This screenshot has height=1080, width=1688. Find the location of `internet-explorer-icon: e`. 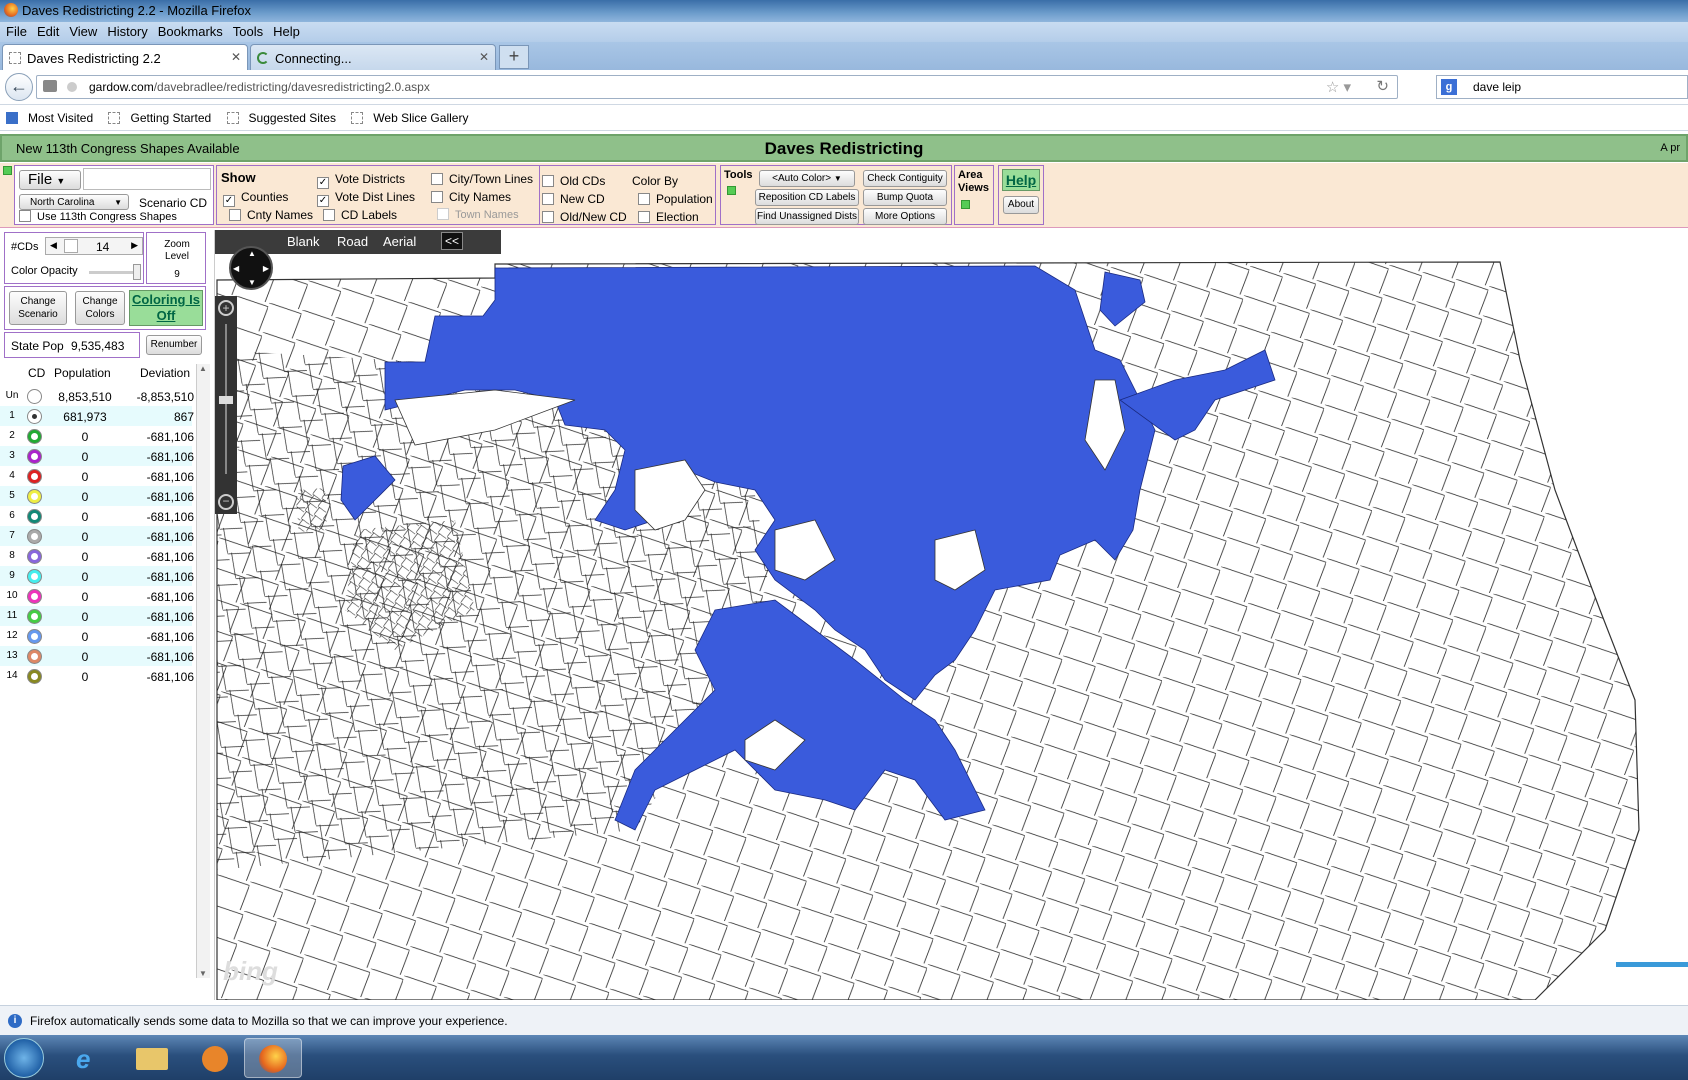

internet-explorer-icon: e is located at coordinates (89, 1058).